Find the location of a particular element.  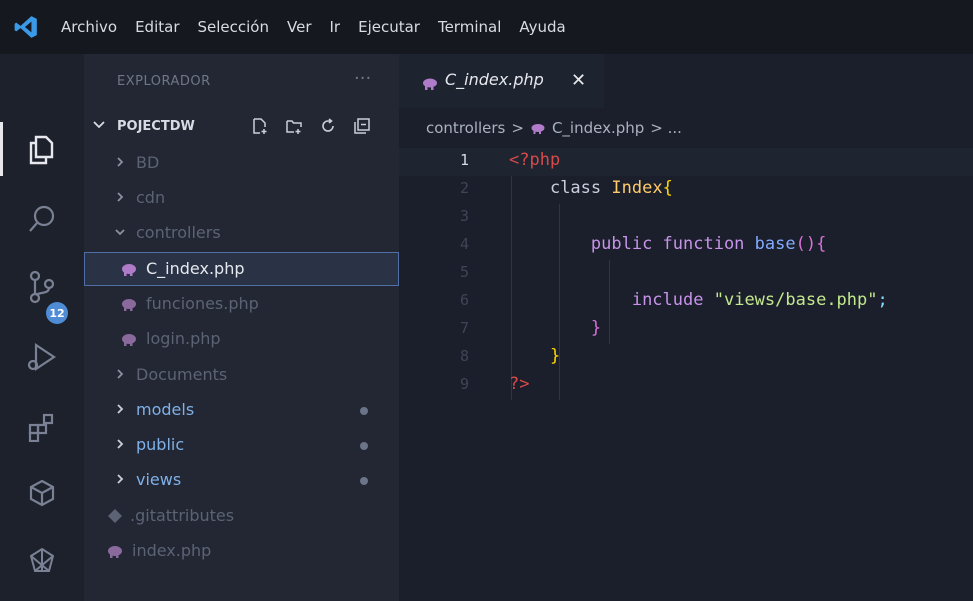

tree-item-gitattributes: .gitattributes is located at coordinates (241, 516).